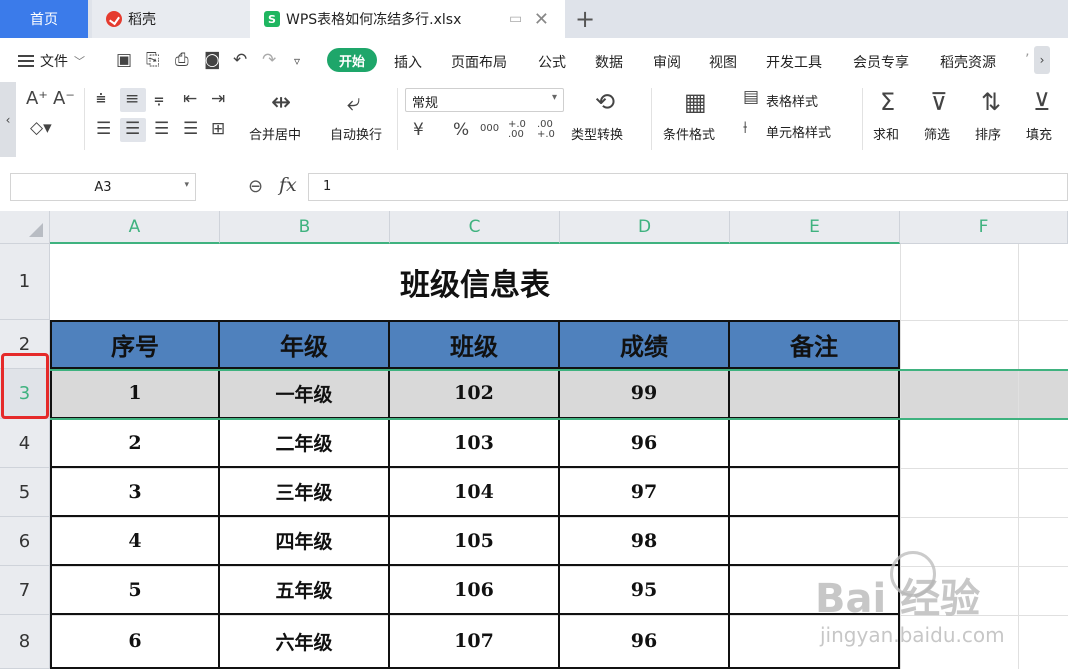 The height and width of the screenshot is (669, 1068). I want to click on indent-increase-icon: ⇥, so click(218, 99).